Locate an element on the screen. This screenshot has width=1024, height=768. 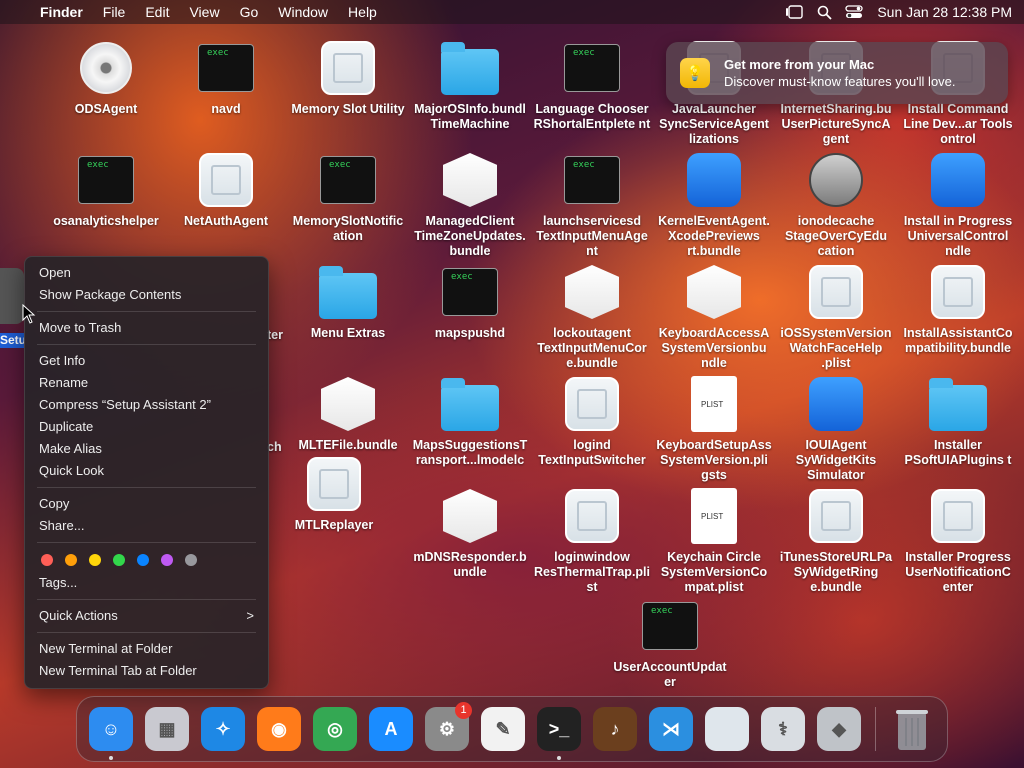
menu-item-move-to-trash: Move to Trash is located at coordinates (146, 328).